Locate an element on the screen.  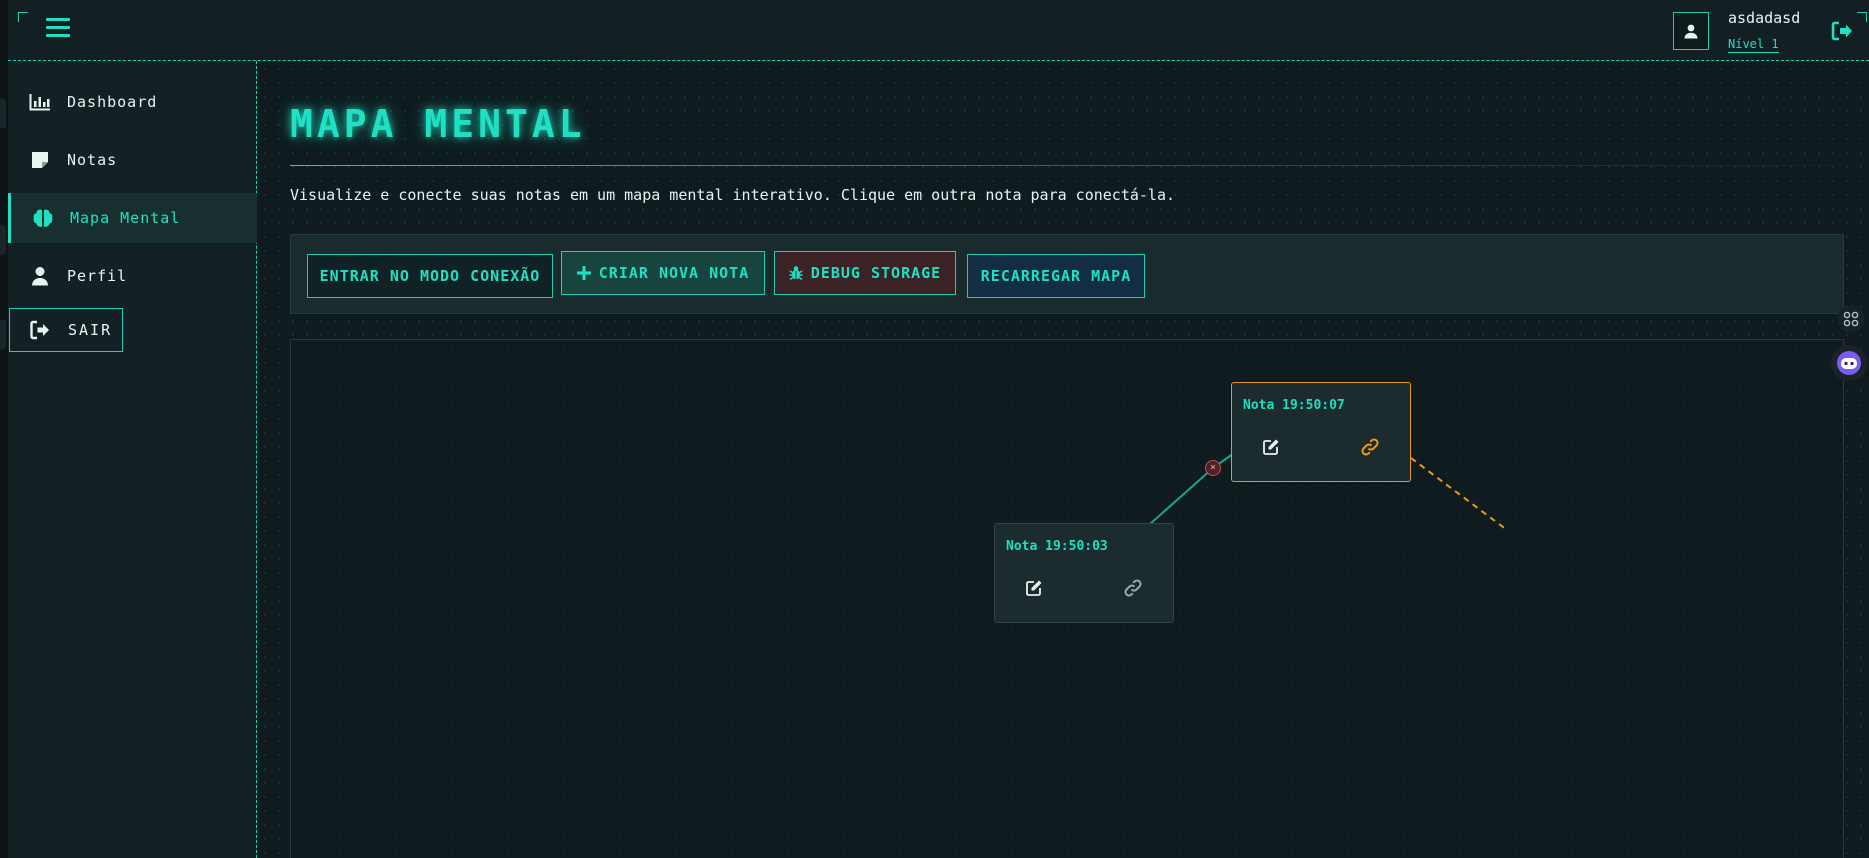
connect-mode-label: ENTRAR NO MODO CONEXÃO is located at coordinates (430, 276).